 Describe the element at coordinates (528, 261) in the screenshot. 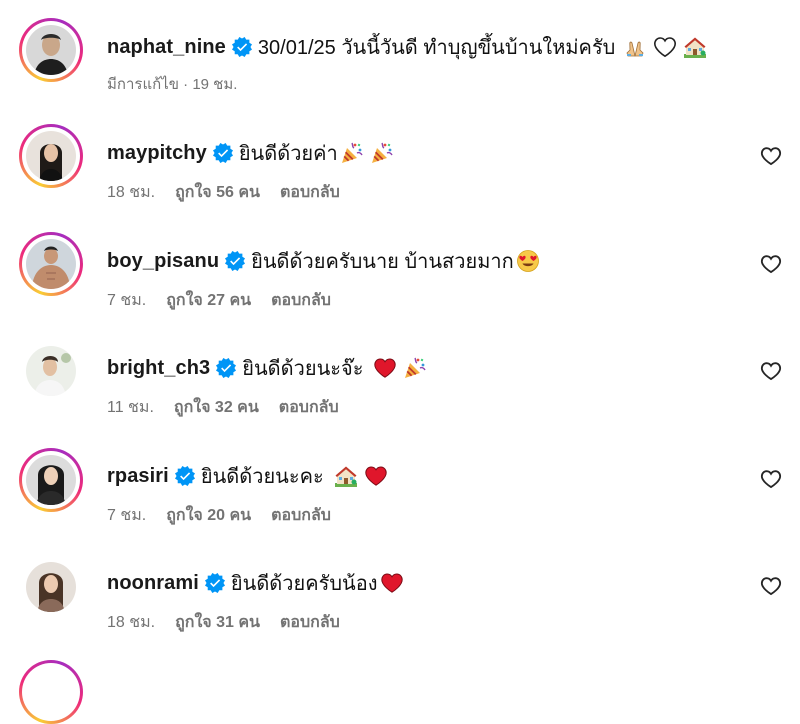

I see `smiling-face-with-heart-eyes-icon` at that location.